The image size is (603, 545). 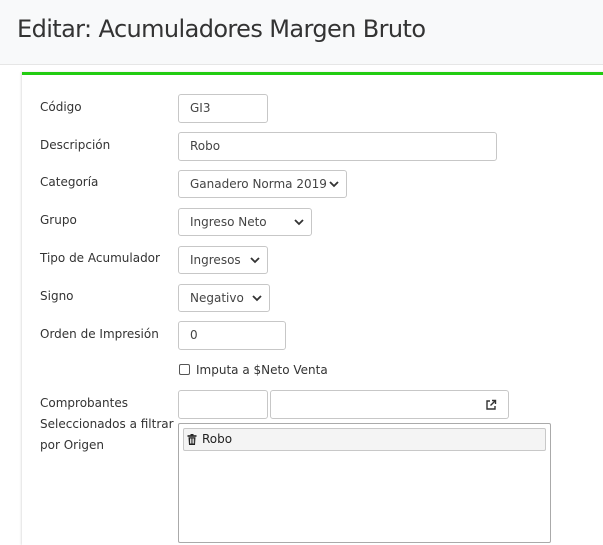 I want to click on list-item-label: Robo, so click(x=217, y=439).